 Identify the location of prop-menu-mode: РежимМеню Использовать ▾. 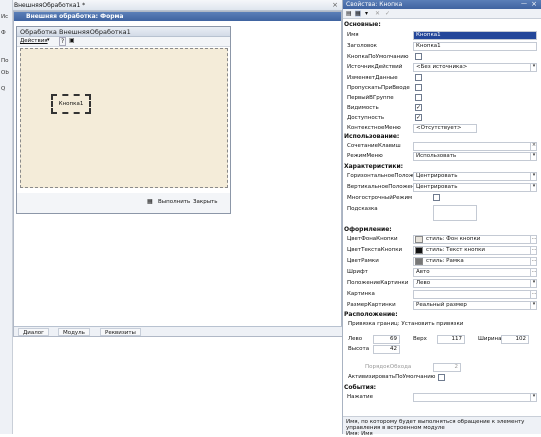
(442, 156).